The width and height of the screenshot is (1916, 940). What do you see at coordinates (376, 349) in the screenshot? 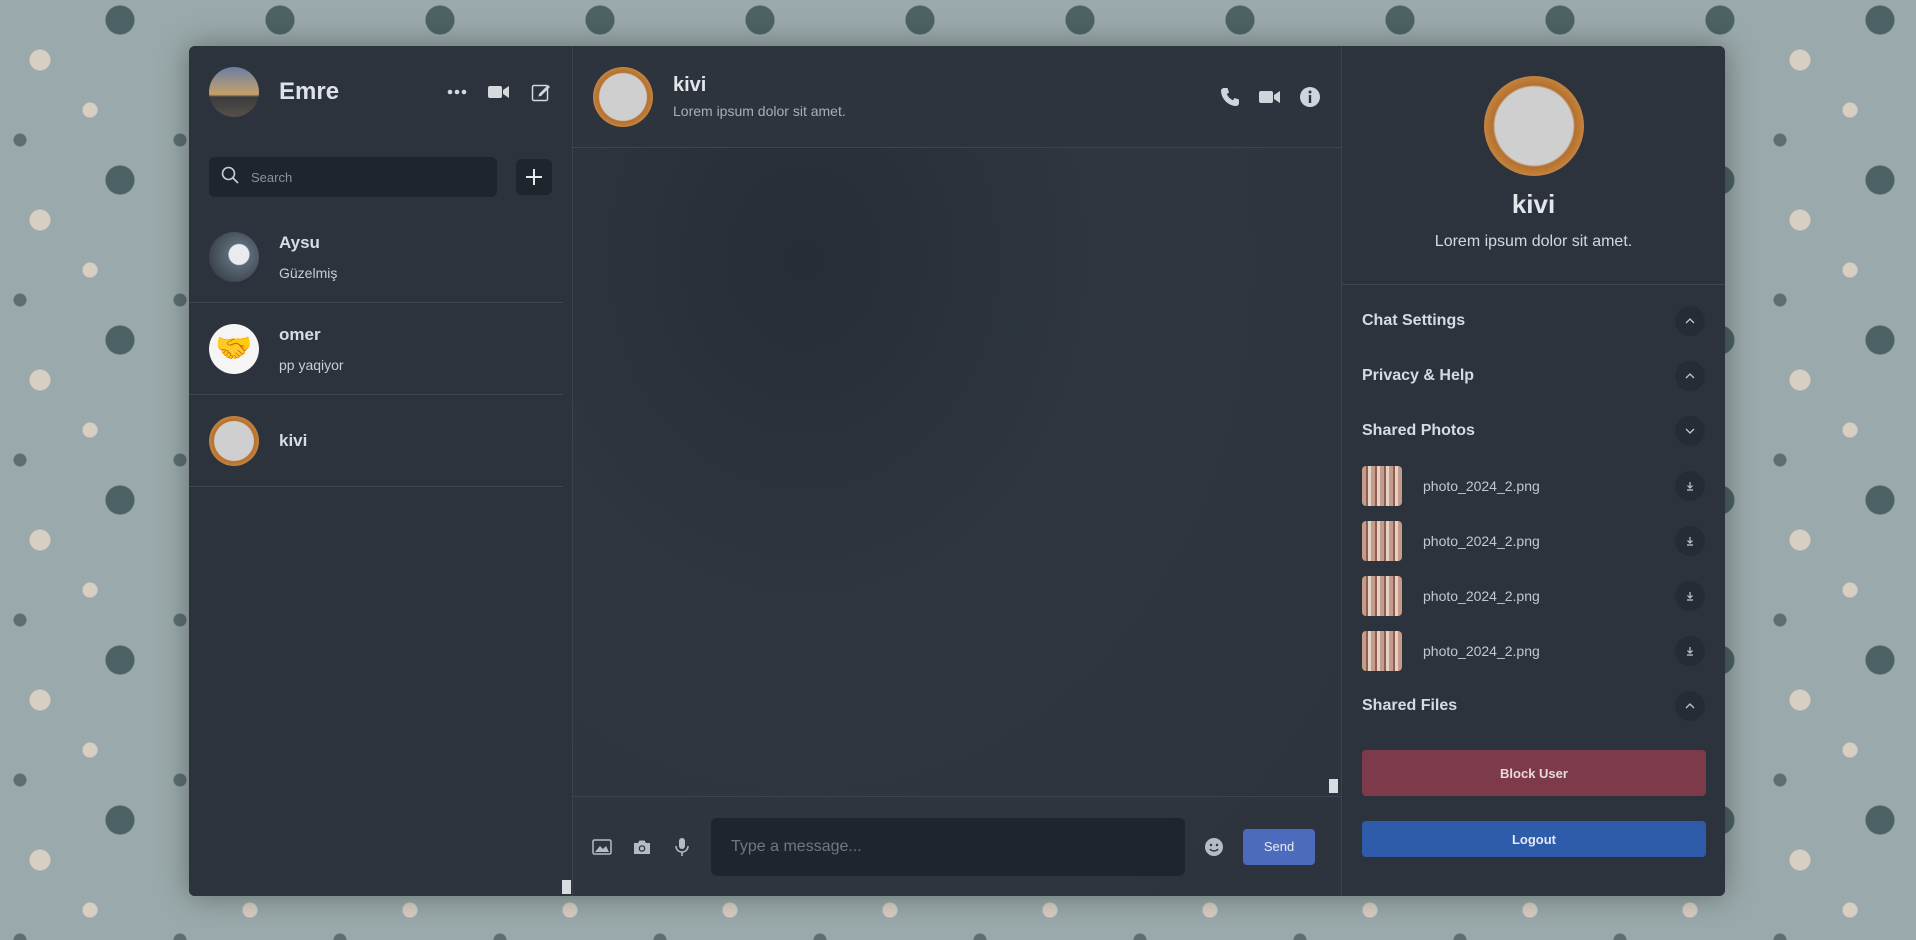
I see `contact-item-omer: 🤝 omer pp yaqiyor` at bounding box center [376, 349].